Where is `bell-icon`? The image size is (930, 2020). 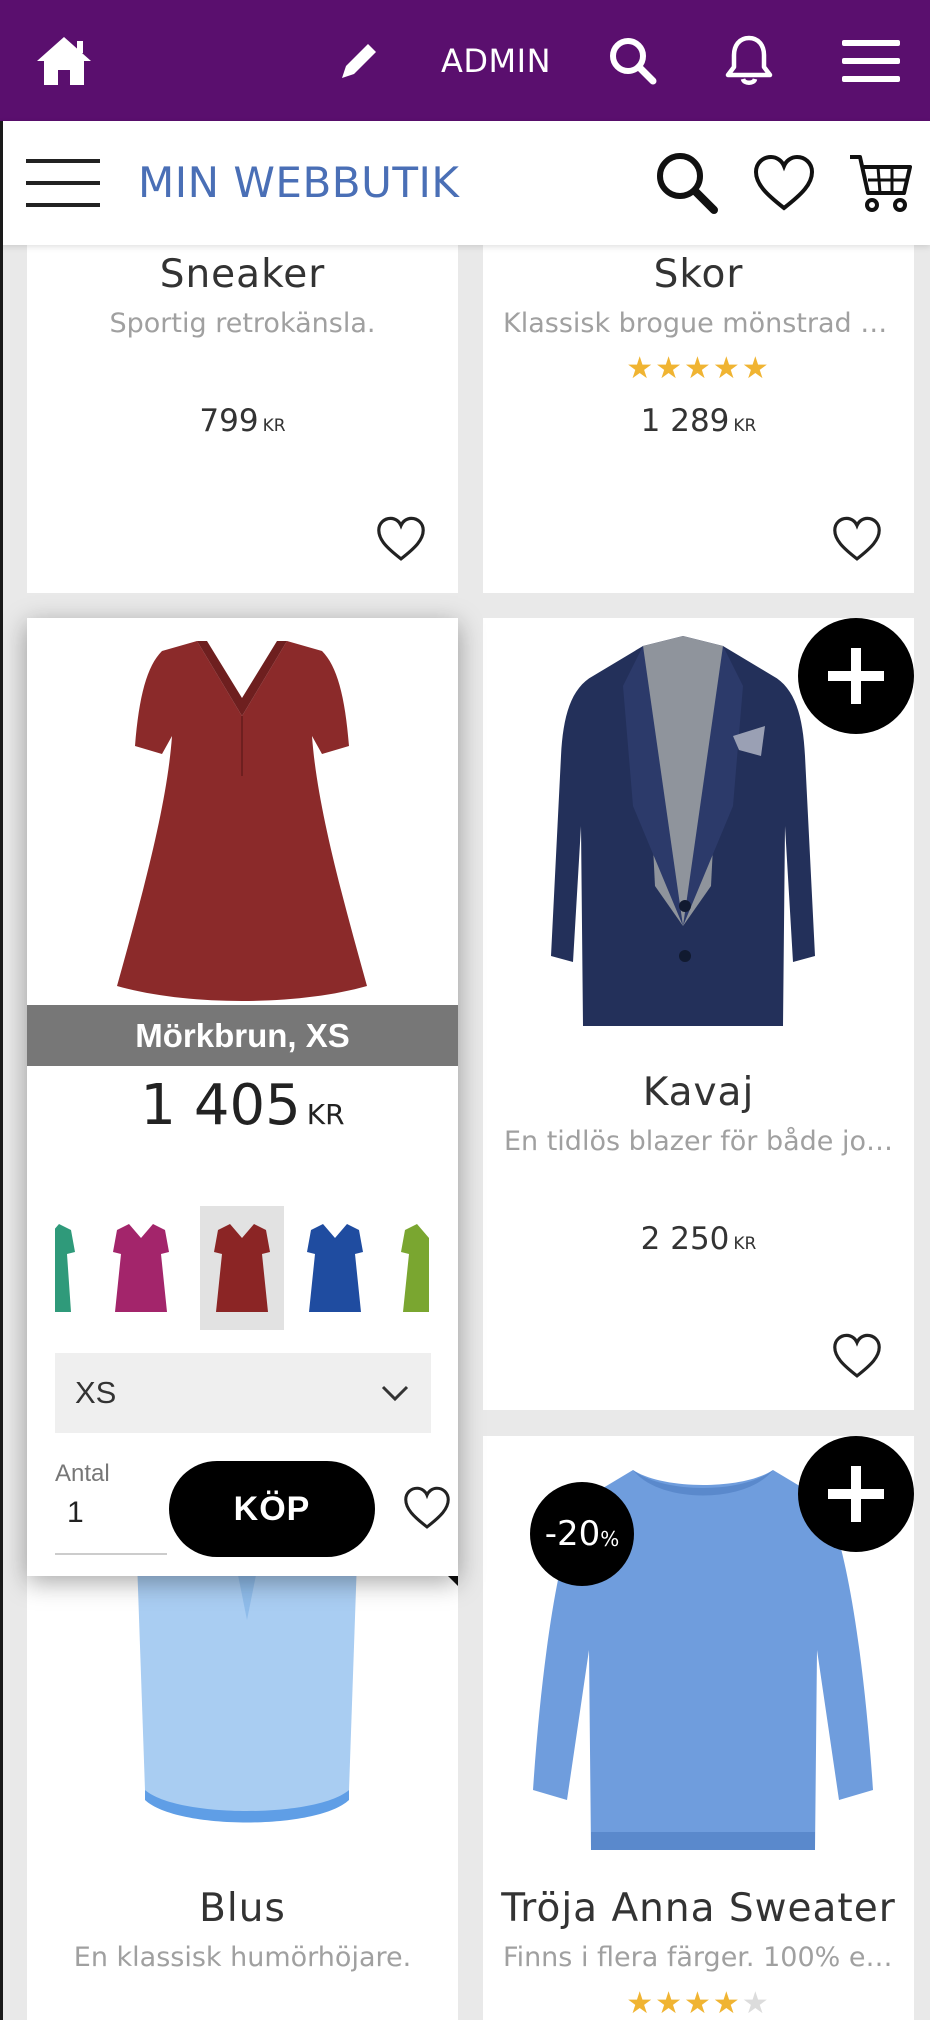
bell-icon is located at coordinates (749, 60).